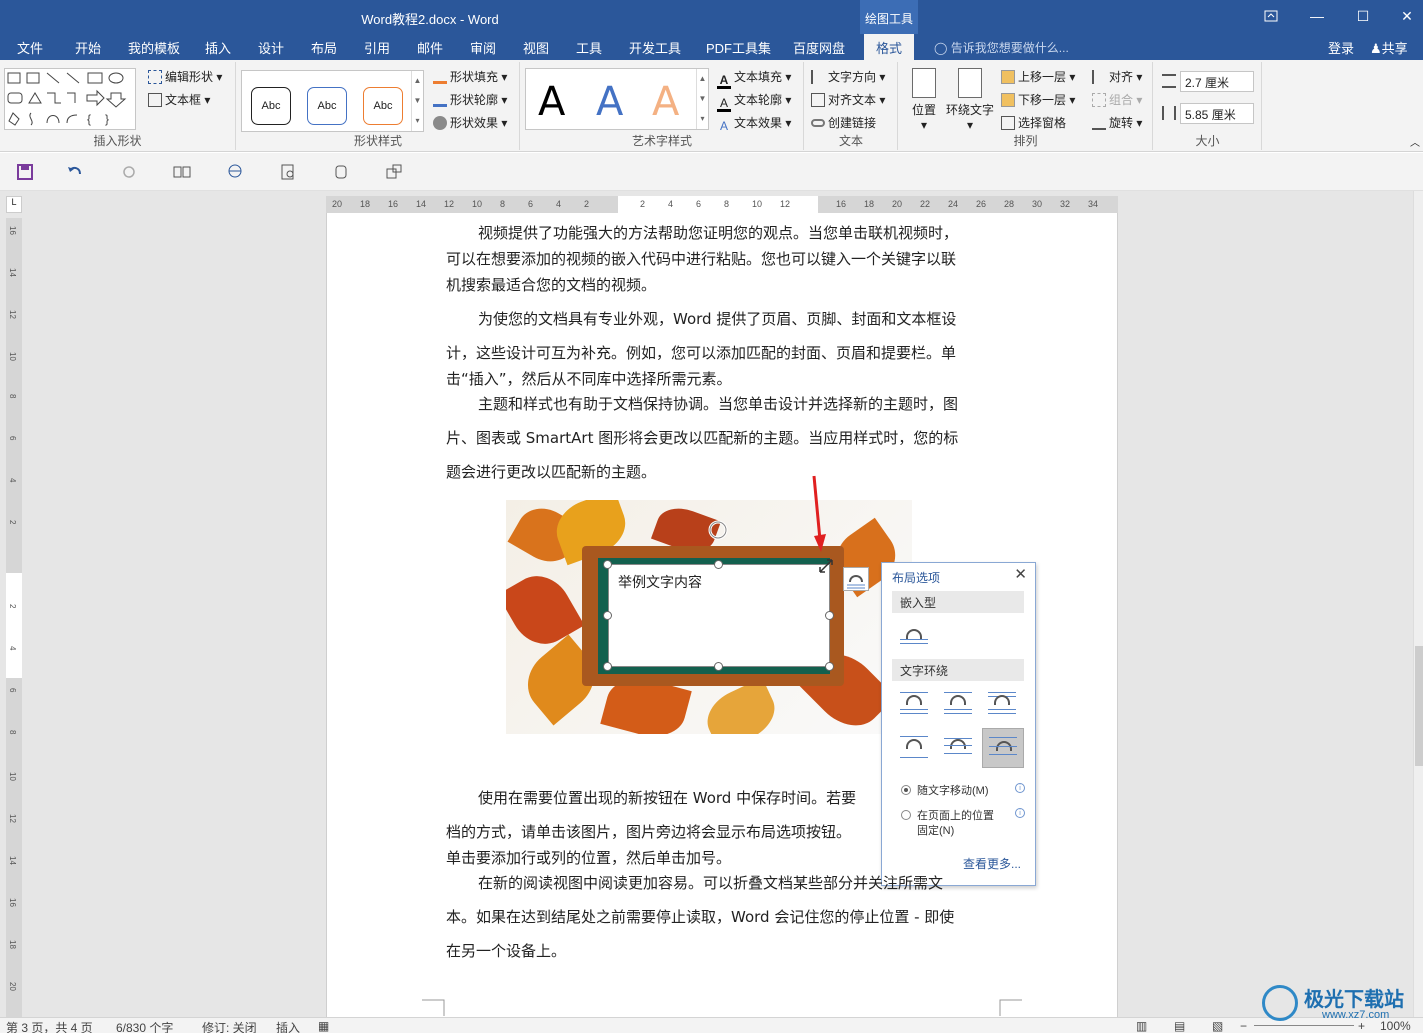  I want to click on group-objects-button: 组合 ▾, so click(1117, 99).